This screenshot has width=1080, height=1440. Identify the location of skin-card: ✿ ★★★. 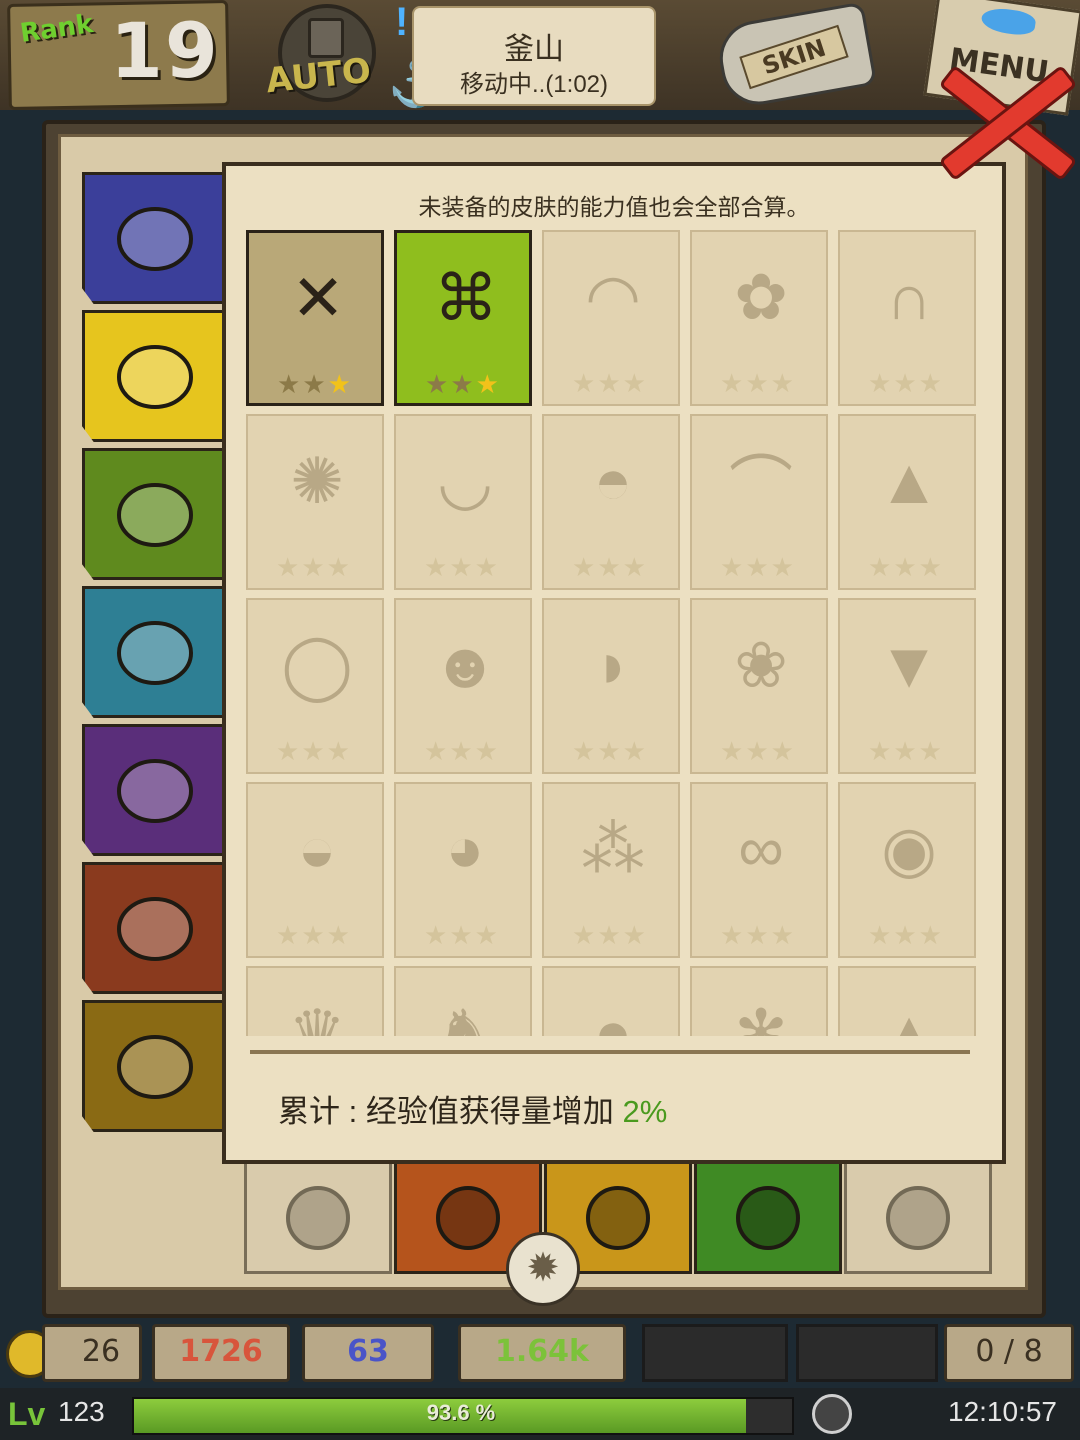
(759, 318).